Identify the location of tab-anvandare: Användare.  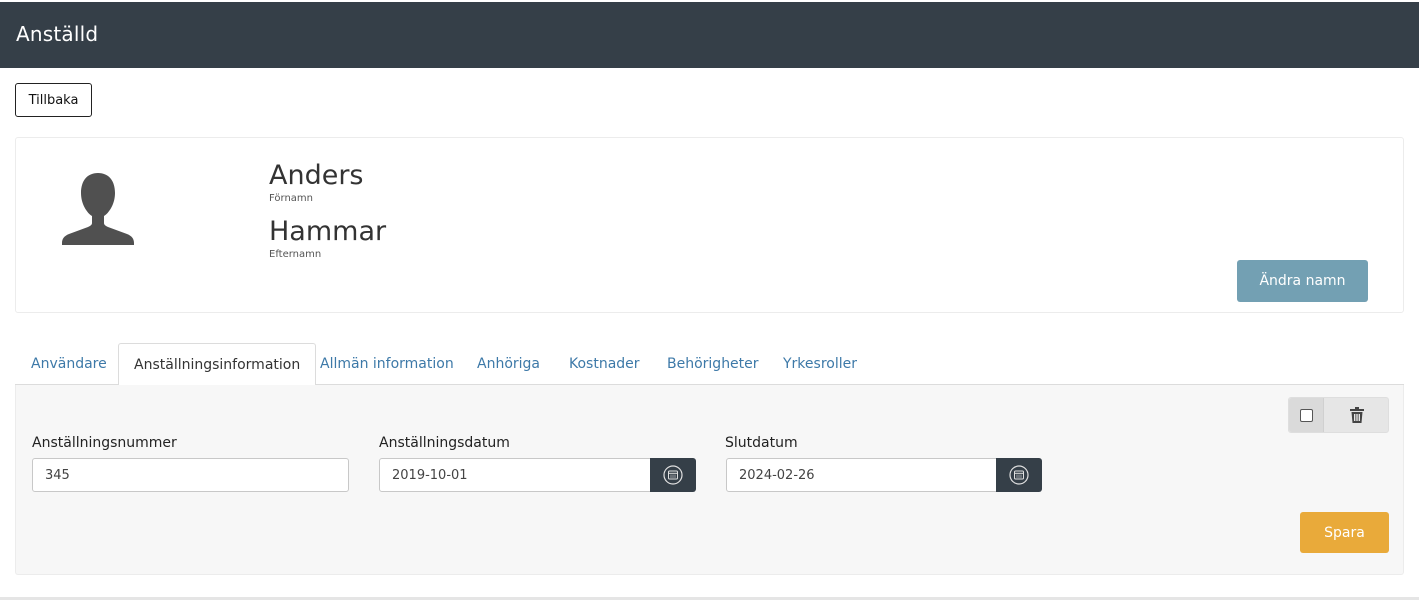
(69, 364).